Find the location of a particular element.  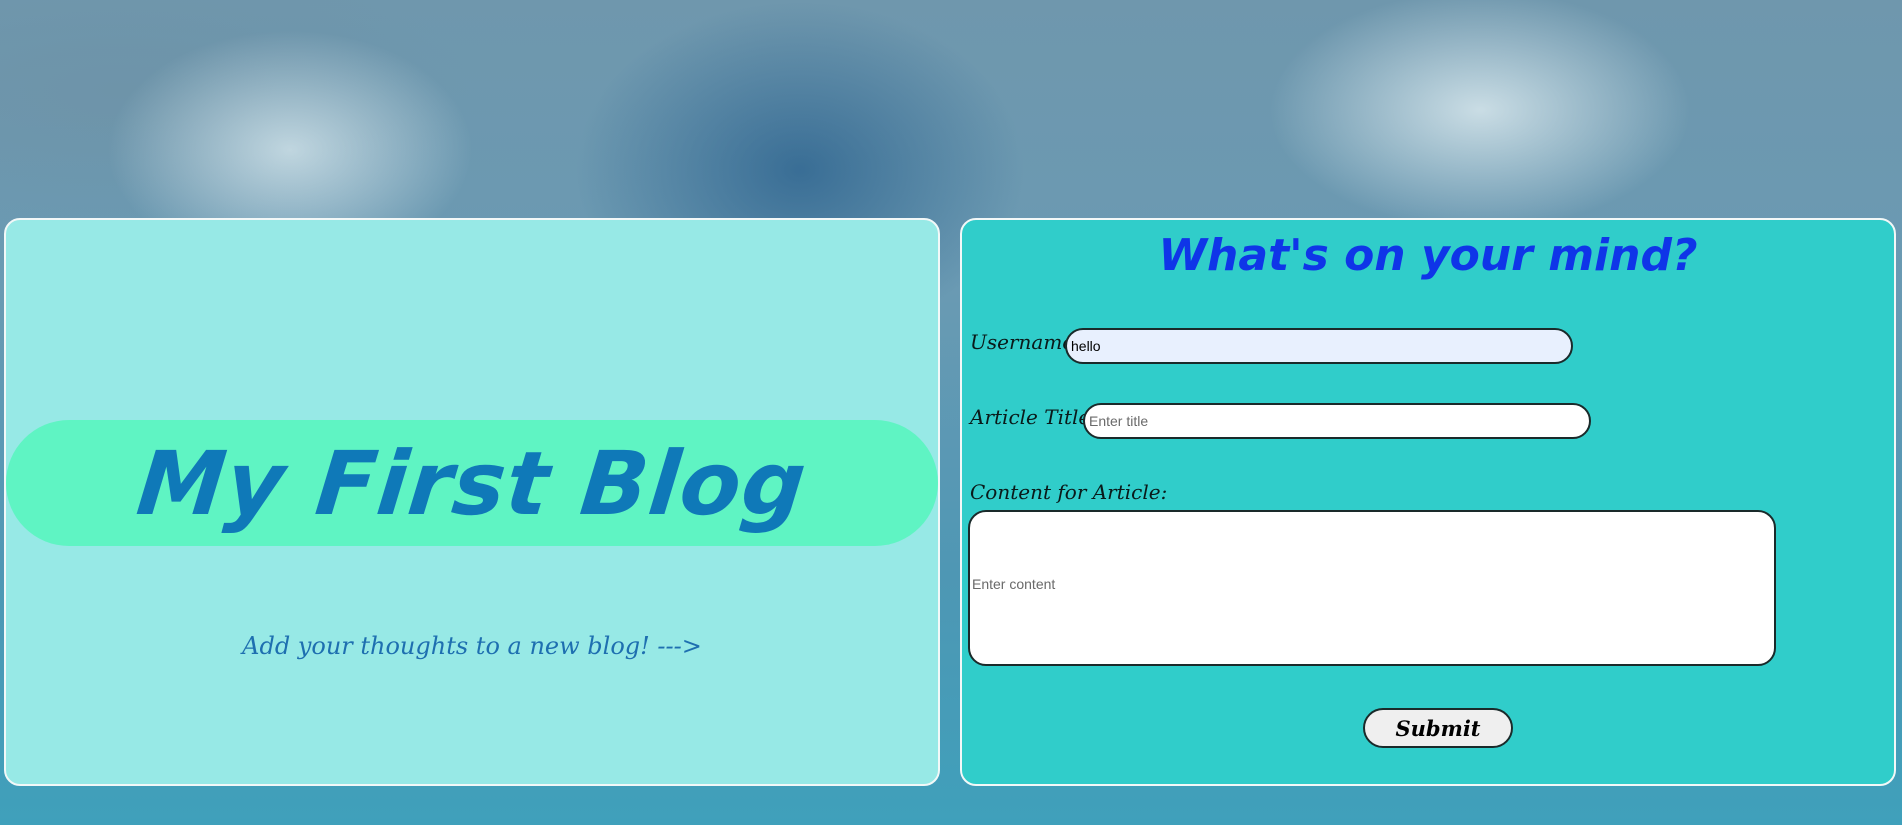

username-input is located at coordinates (1319, 346).